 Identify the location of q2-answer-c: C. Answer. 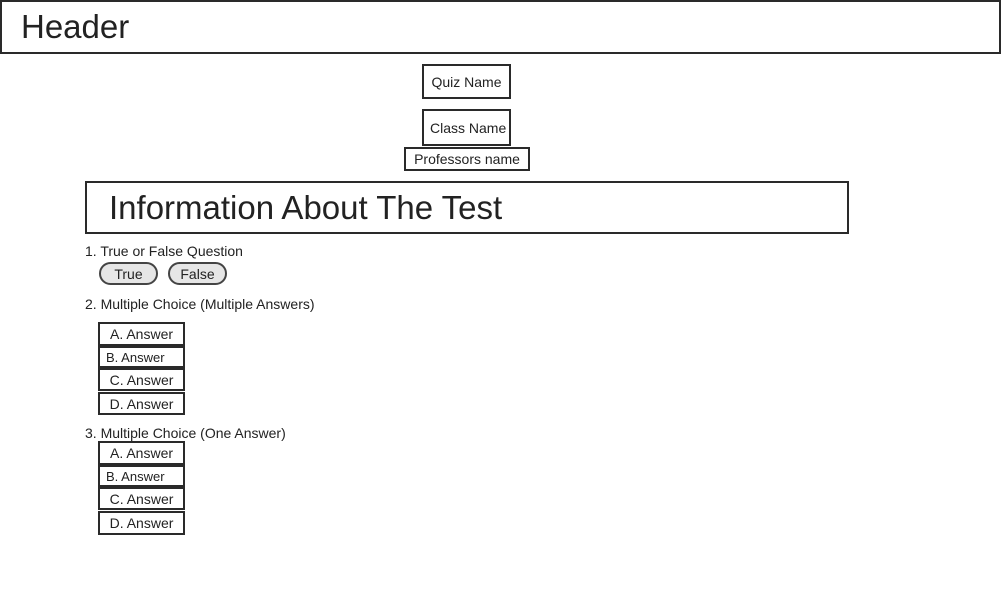
(141, 379).